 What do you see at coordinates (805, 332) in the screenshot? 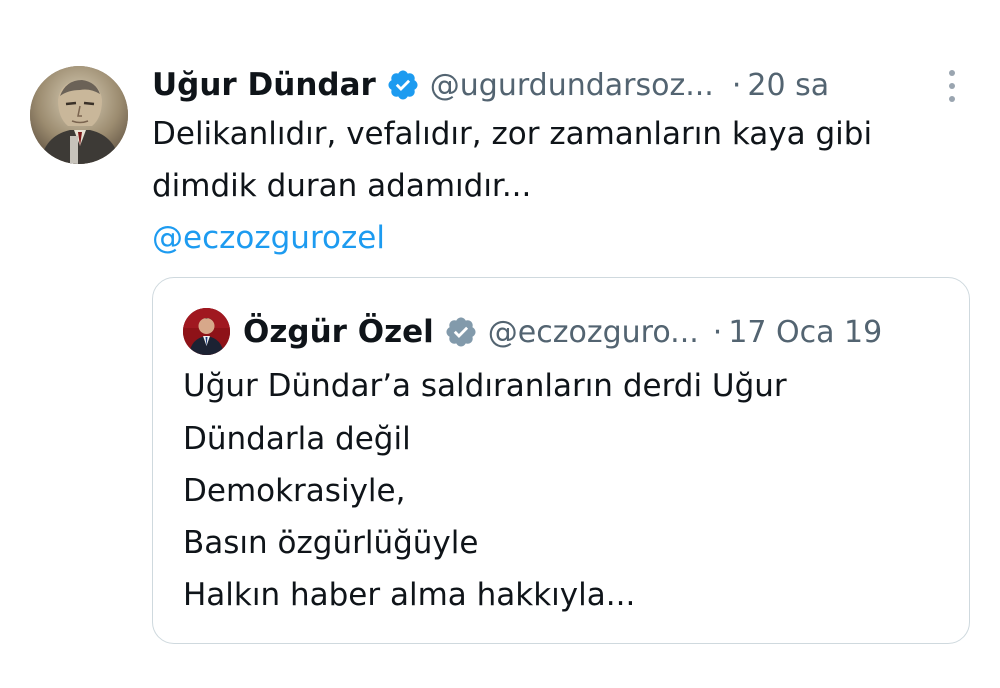
I see `quoted-tweet-timestamp: 17 Oca 19` at bounding box center [805, 332].